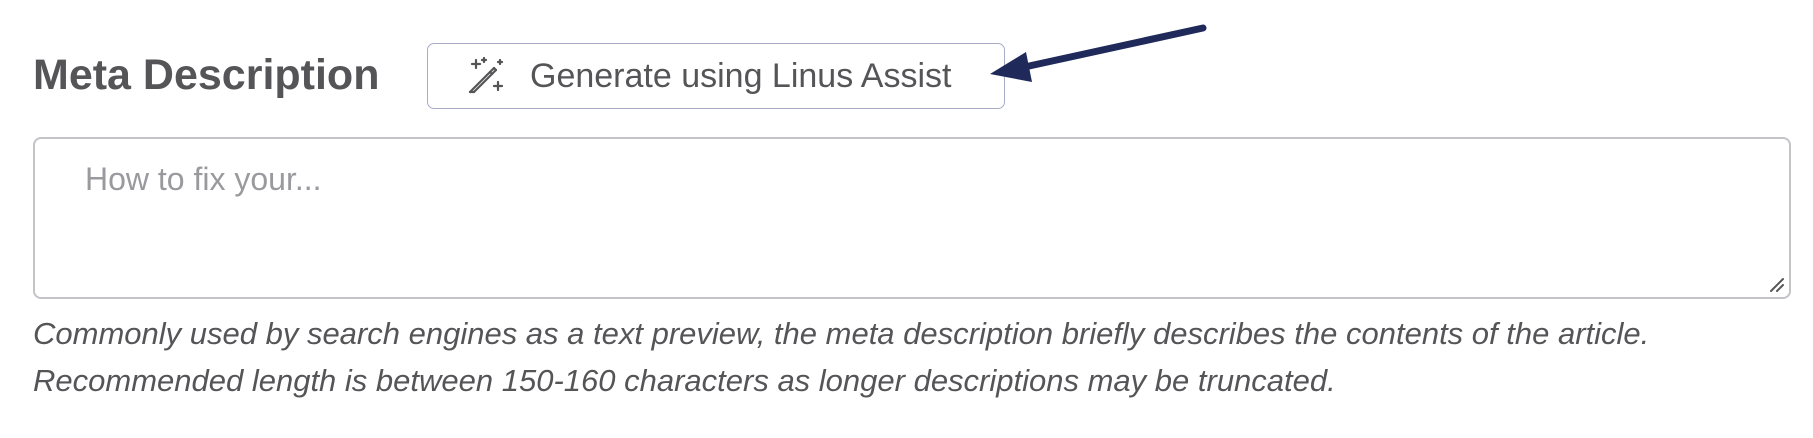  What do you see at coordinates (1776, 284) in the screenshot?
I see `resize-handle-icon` at bounding box center [1776, 284].